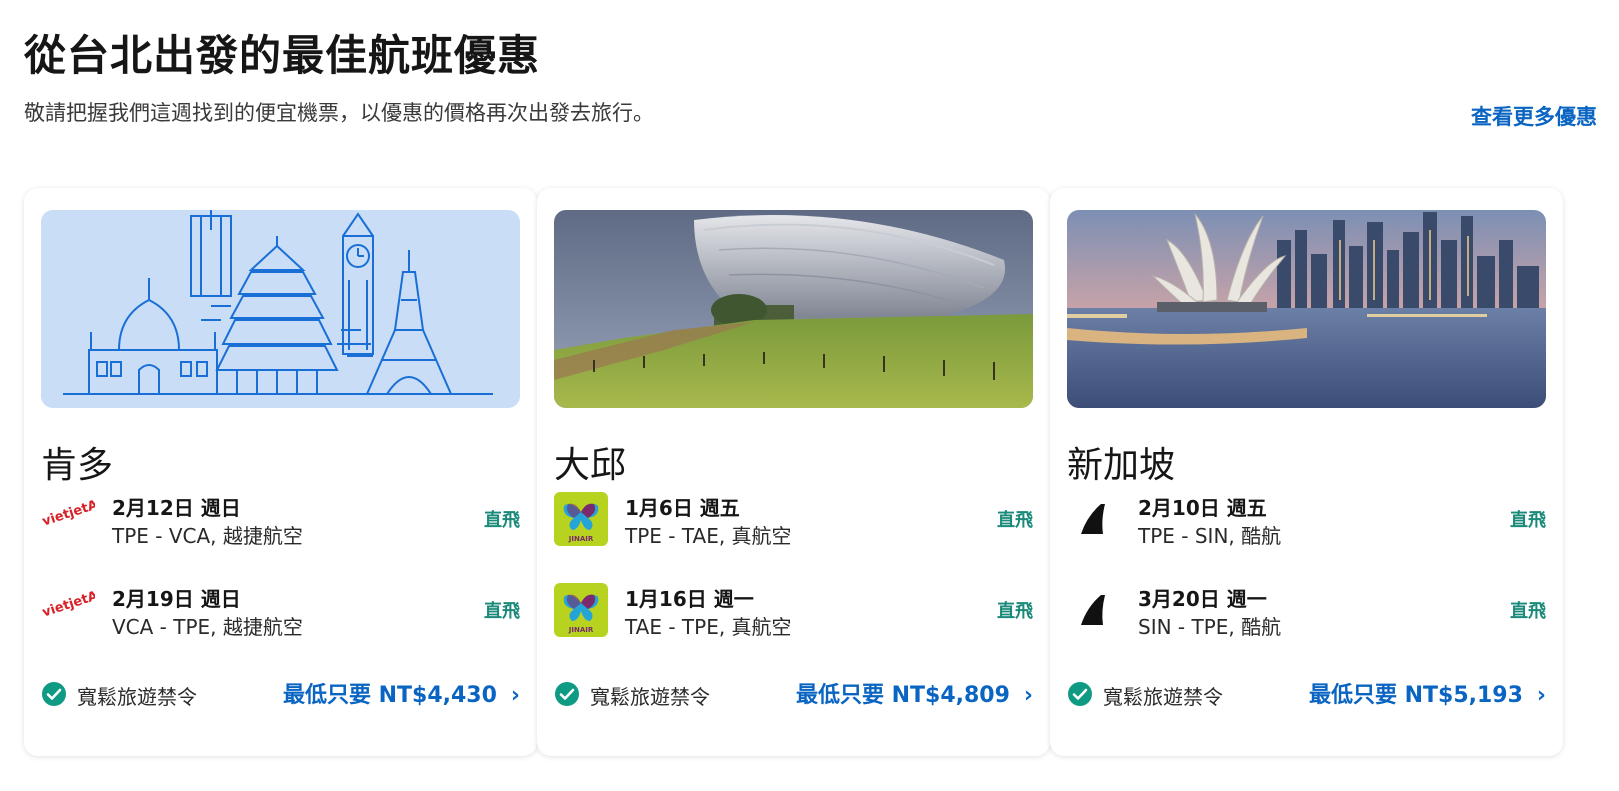 The height and width of the screenshot is (791, 1619). Describe the element at coordinates (1121, 465) in the screenshot. I see `destination-city: 新加坡` at that location.